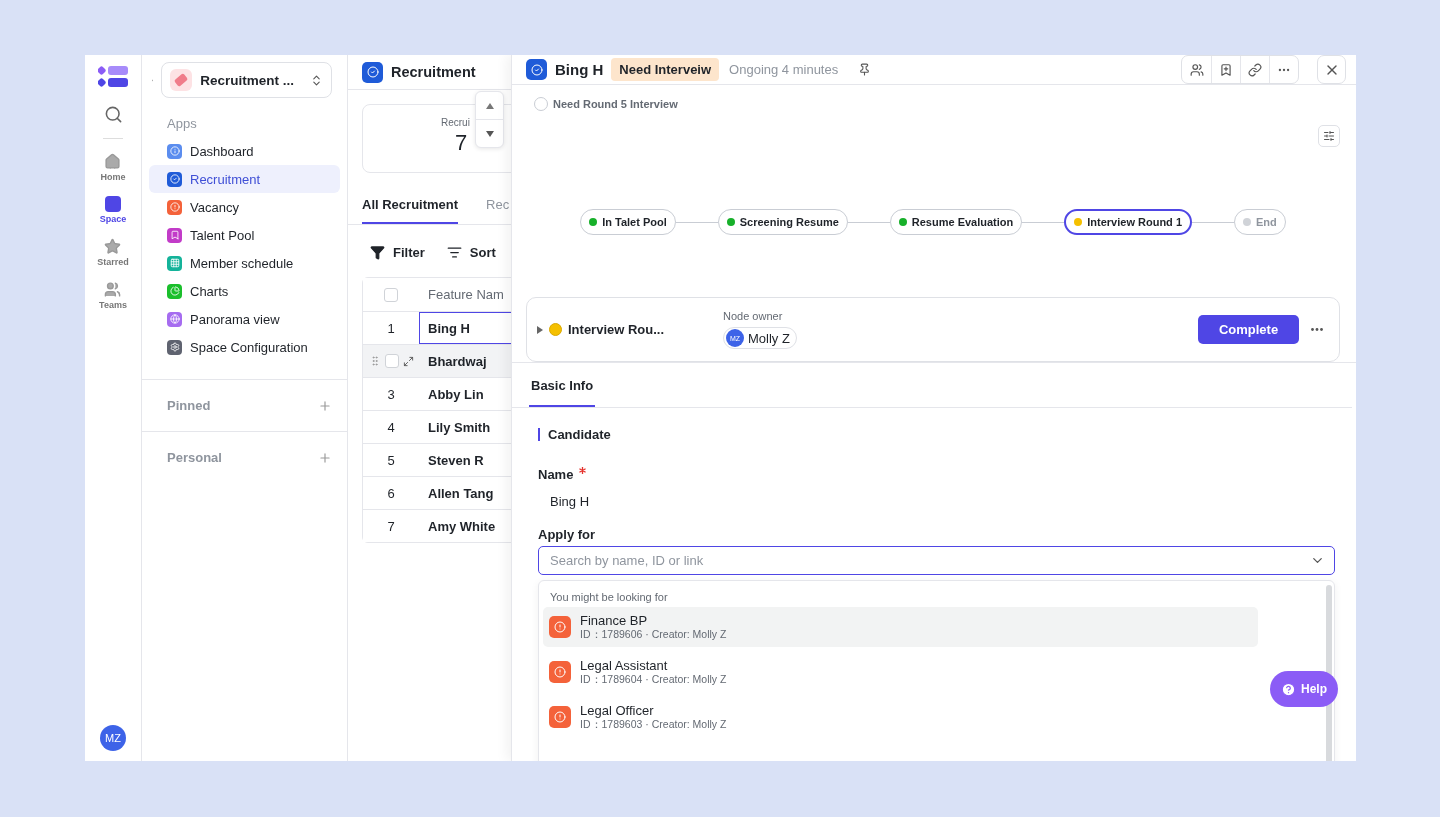 This screenshot has height=817, width=1440. What do you see at coordinates (489, 119) in the screenshot?
I see `stepper` at bounding box center [489, 119].